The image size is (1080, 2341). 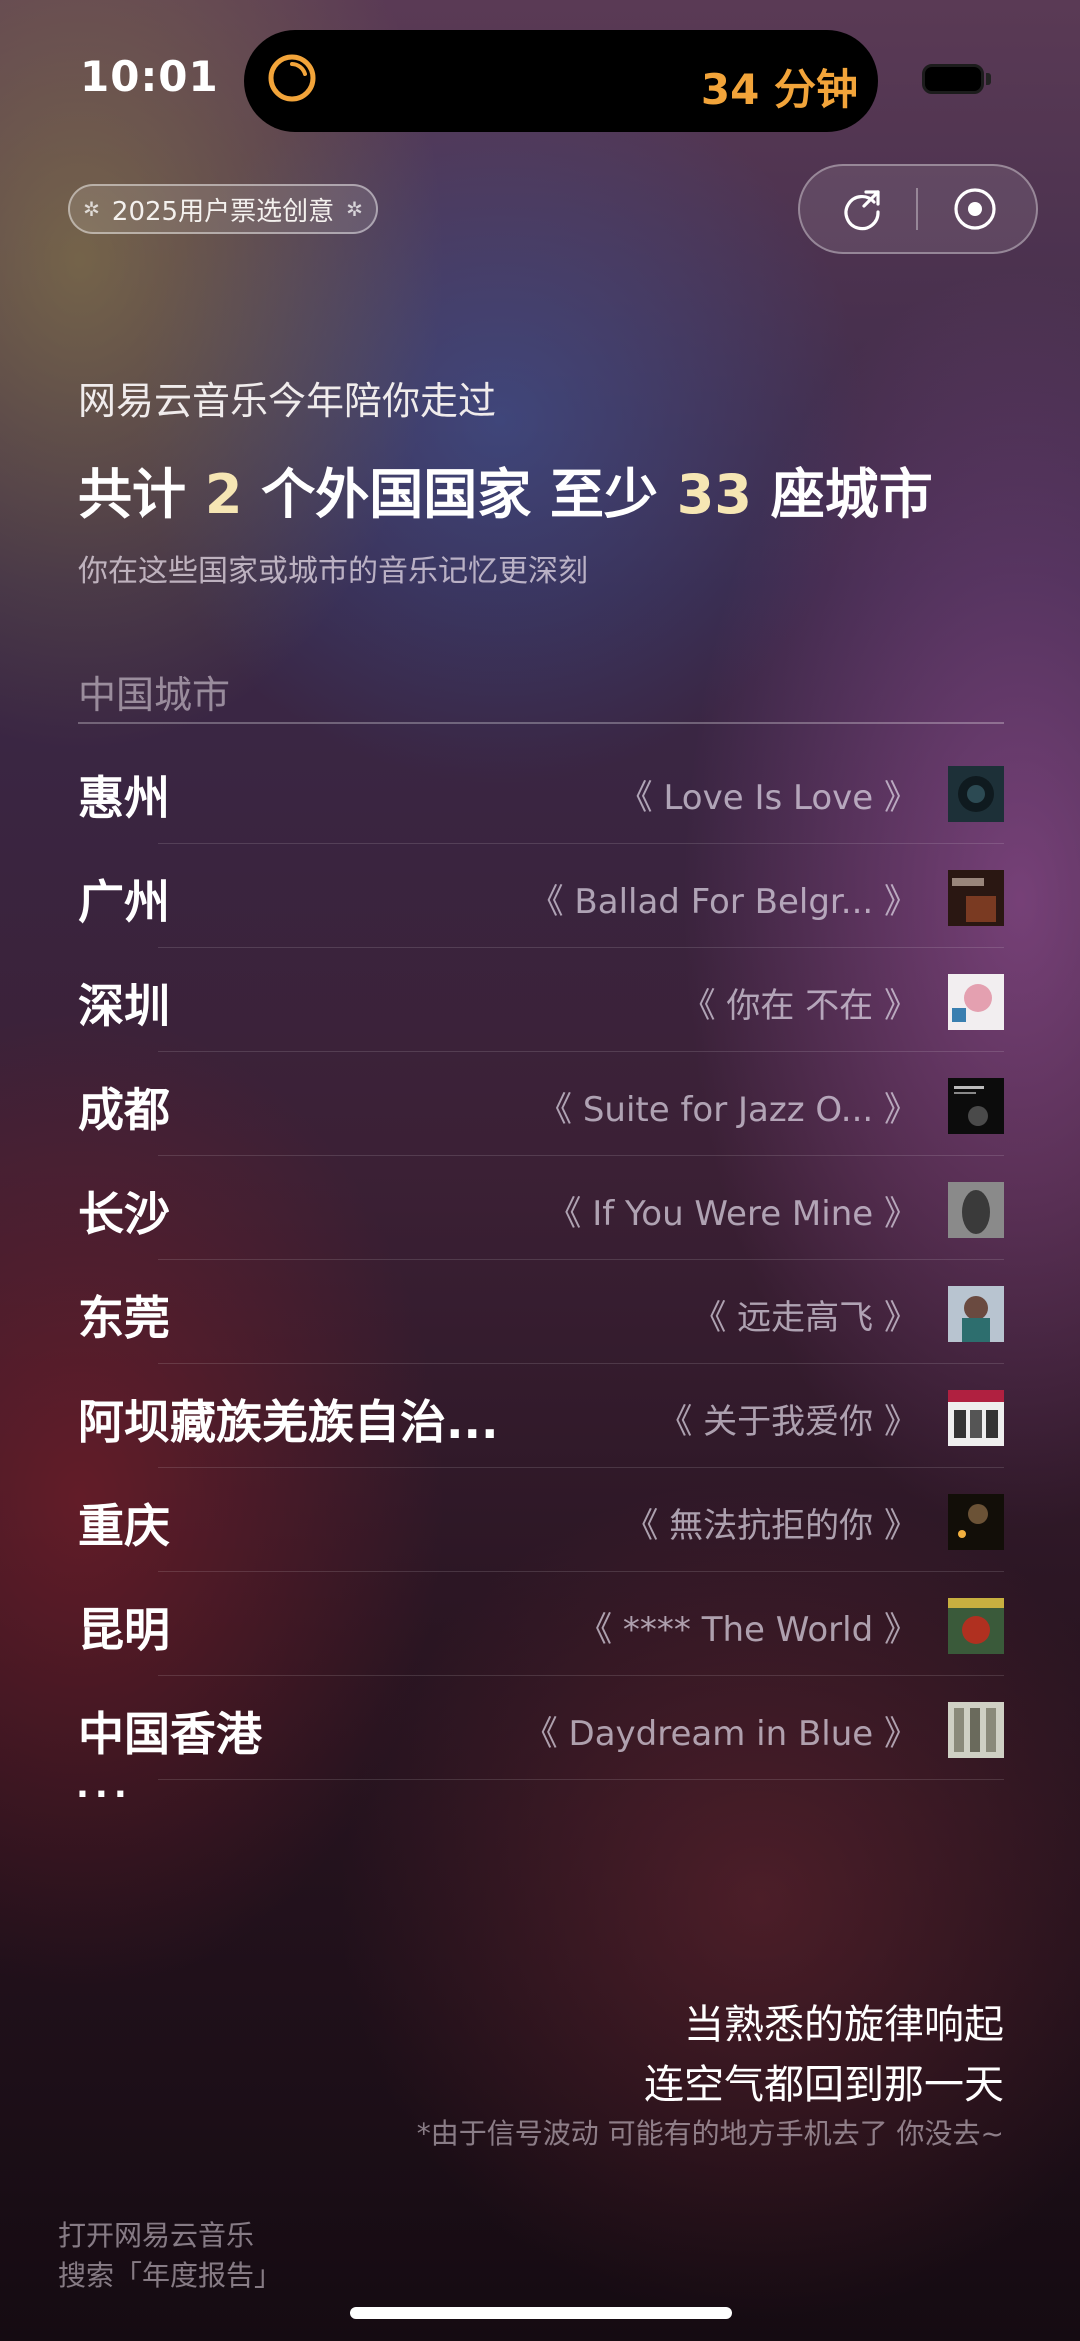 I want to click on tagline-line2: 连空气都回到那一天, so click(x=824, y=2085).